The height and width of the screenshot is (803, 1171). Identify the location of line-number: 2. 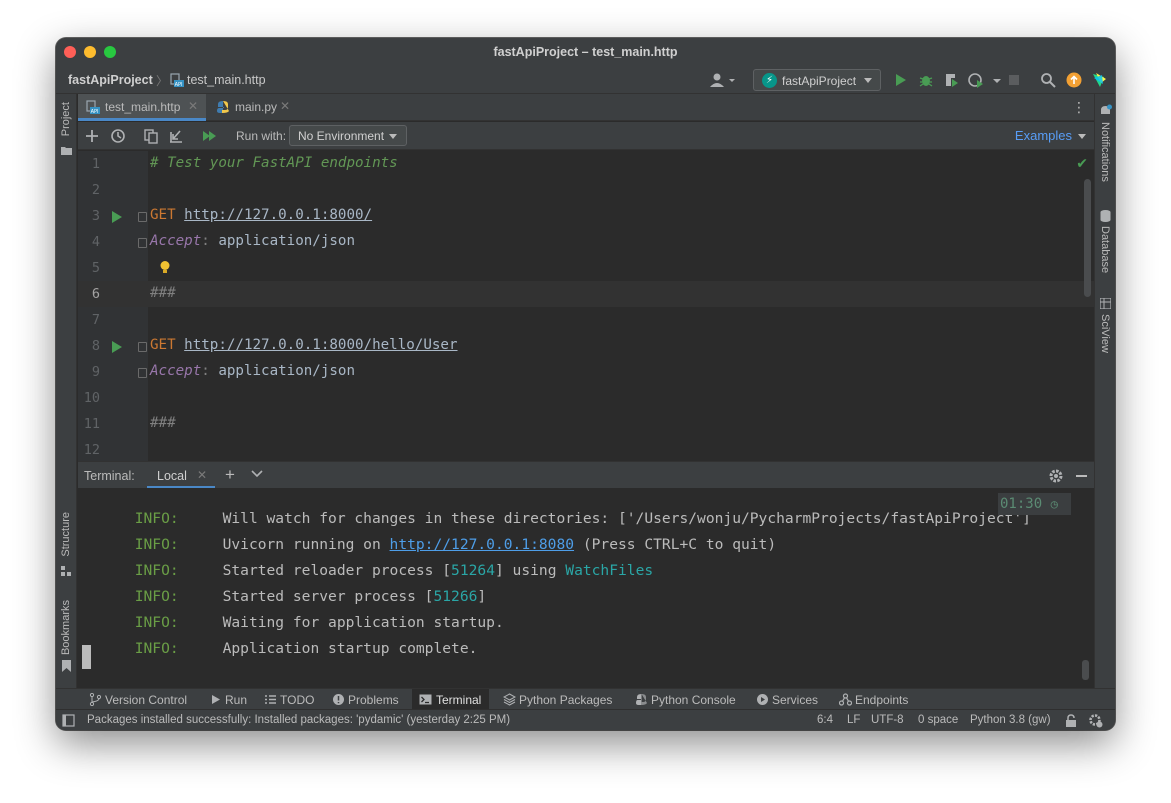
(95, 190).